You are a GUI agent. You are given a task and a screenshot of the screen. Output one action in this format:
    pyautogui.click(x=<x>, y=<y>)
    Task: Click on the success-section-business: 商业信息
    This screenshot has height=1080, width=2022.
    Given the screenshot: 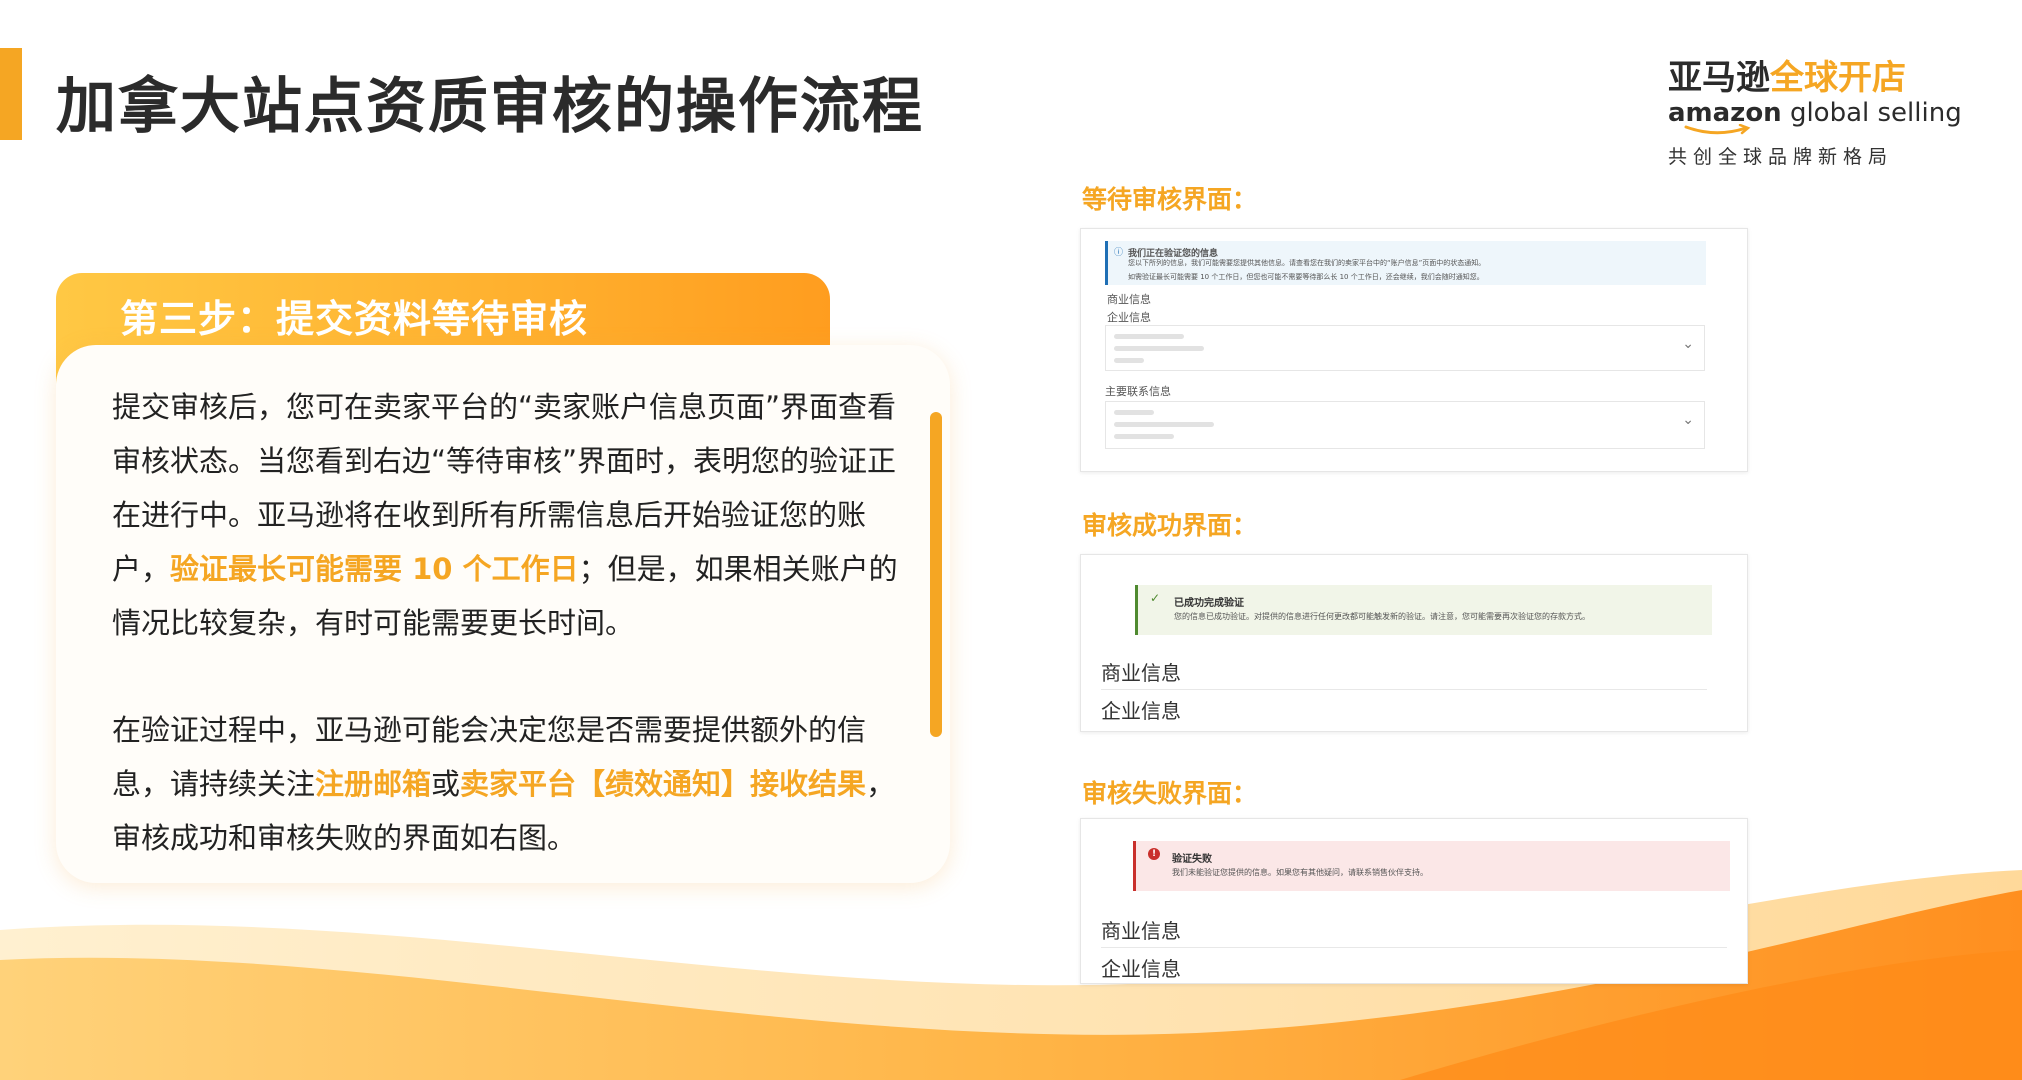 What is the action you would take?
    pyautogui.click(x=1141, y=673)
    